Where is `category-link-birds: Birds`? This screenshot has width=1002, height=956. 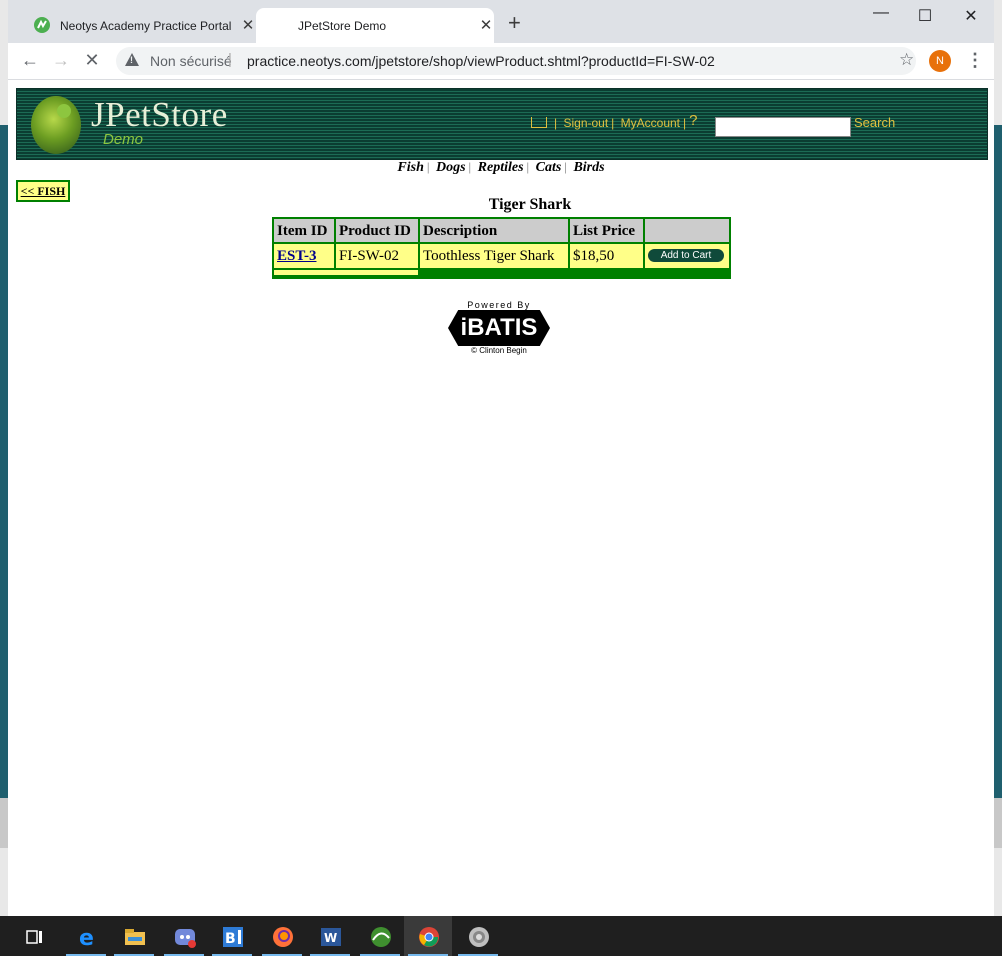 category-link-birds: Birds is located at coordinates (588, 167).